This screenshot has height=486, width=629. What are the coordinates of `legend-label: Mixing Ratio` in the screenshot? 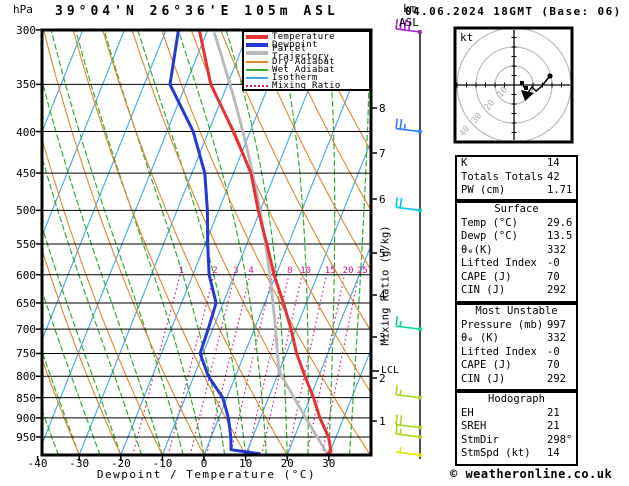 It's located at (306, 86).